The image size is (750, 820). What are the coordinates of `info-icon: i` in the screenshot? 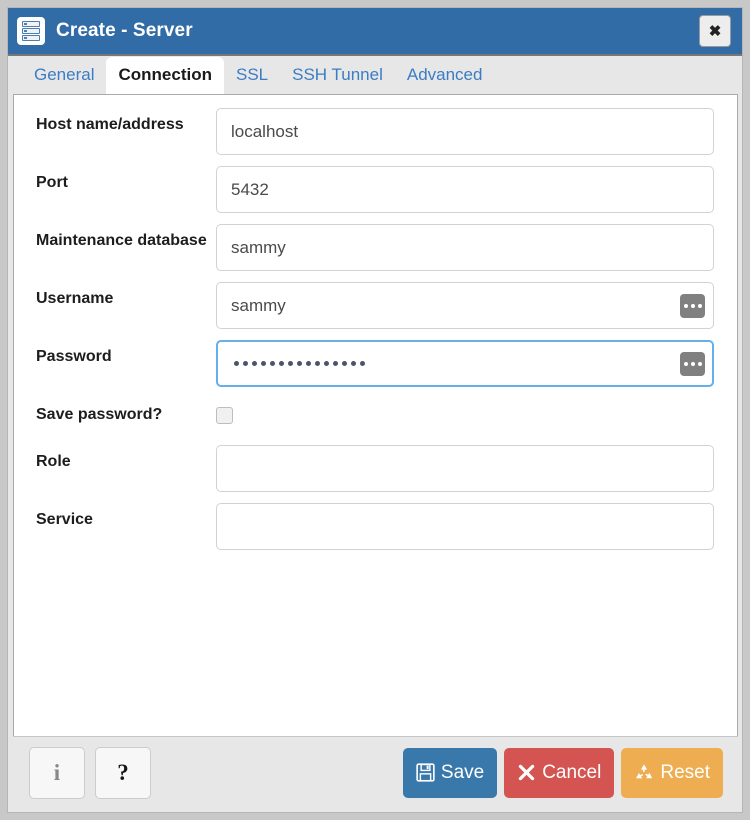 It's located at (57, 772).